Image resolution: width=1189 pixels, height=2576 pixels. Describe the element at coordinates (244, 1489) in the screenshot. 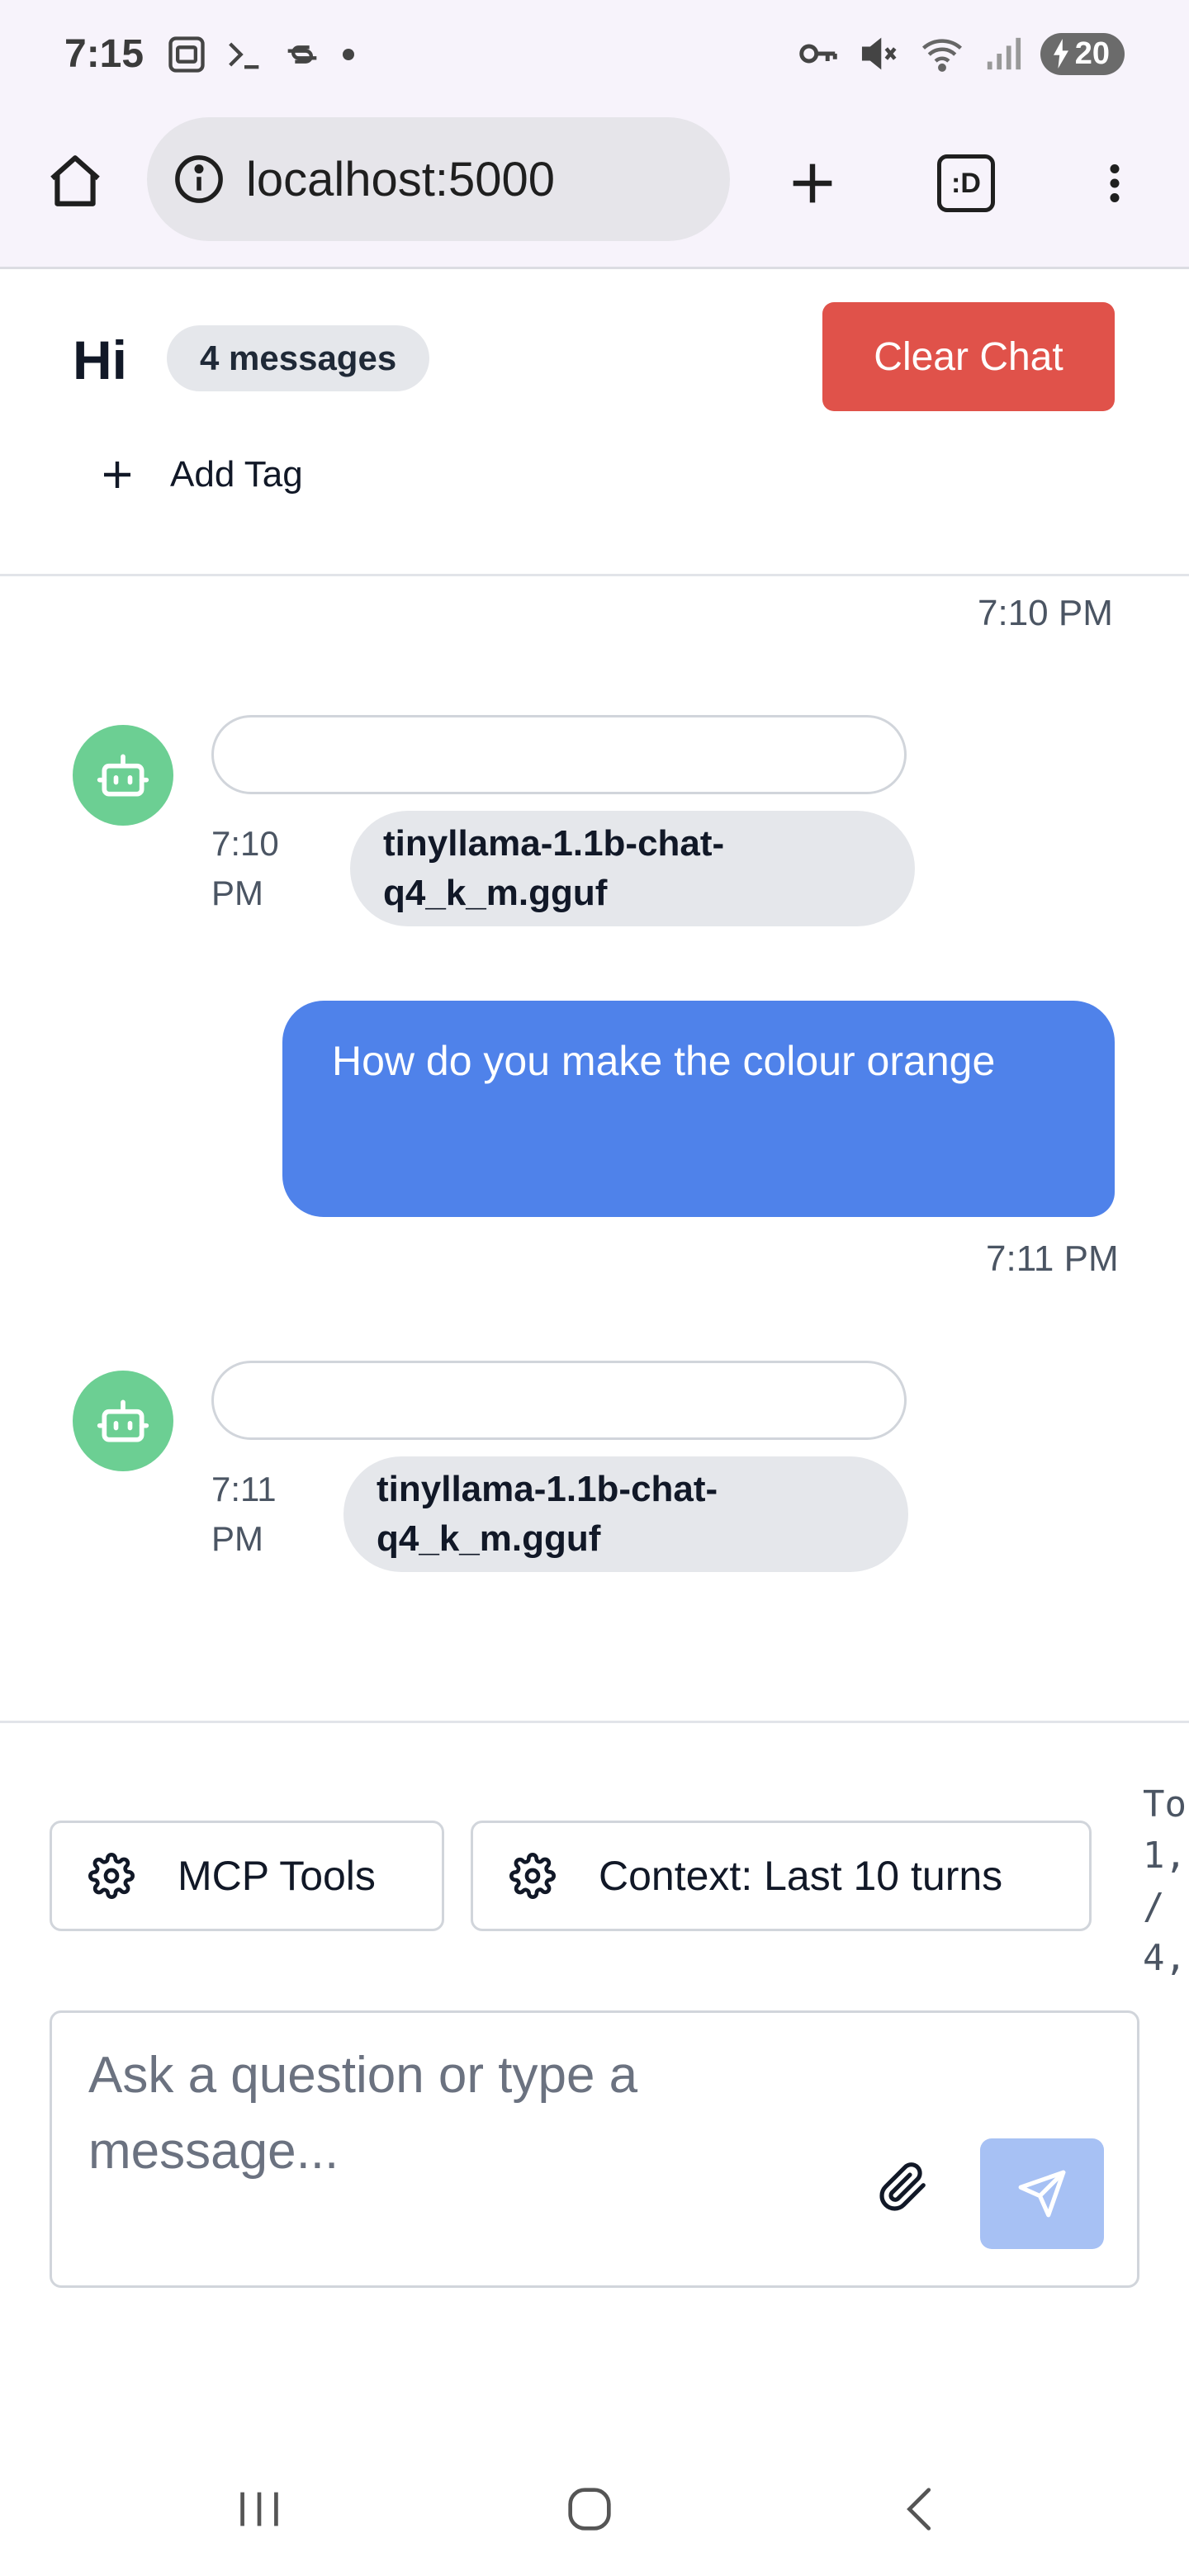

I see `timestamp-line: 7:11` at that location.